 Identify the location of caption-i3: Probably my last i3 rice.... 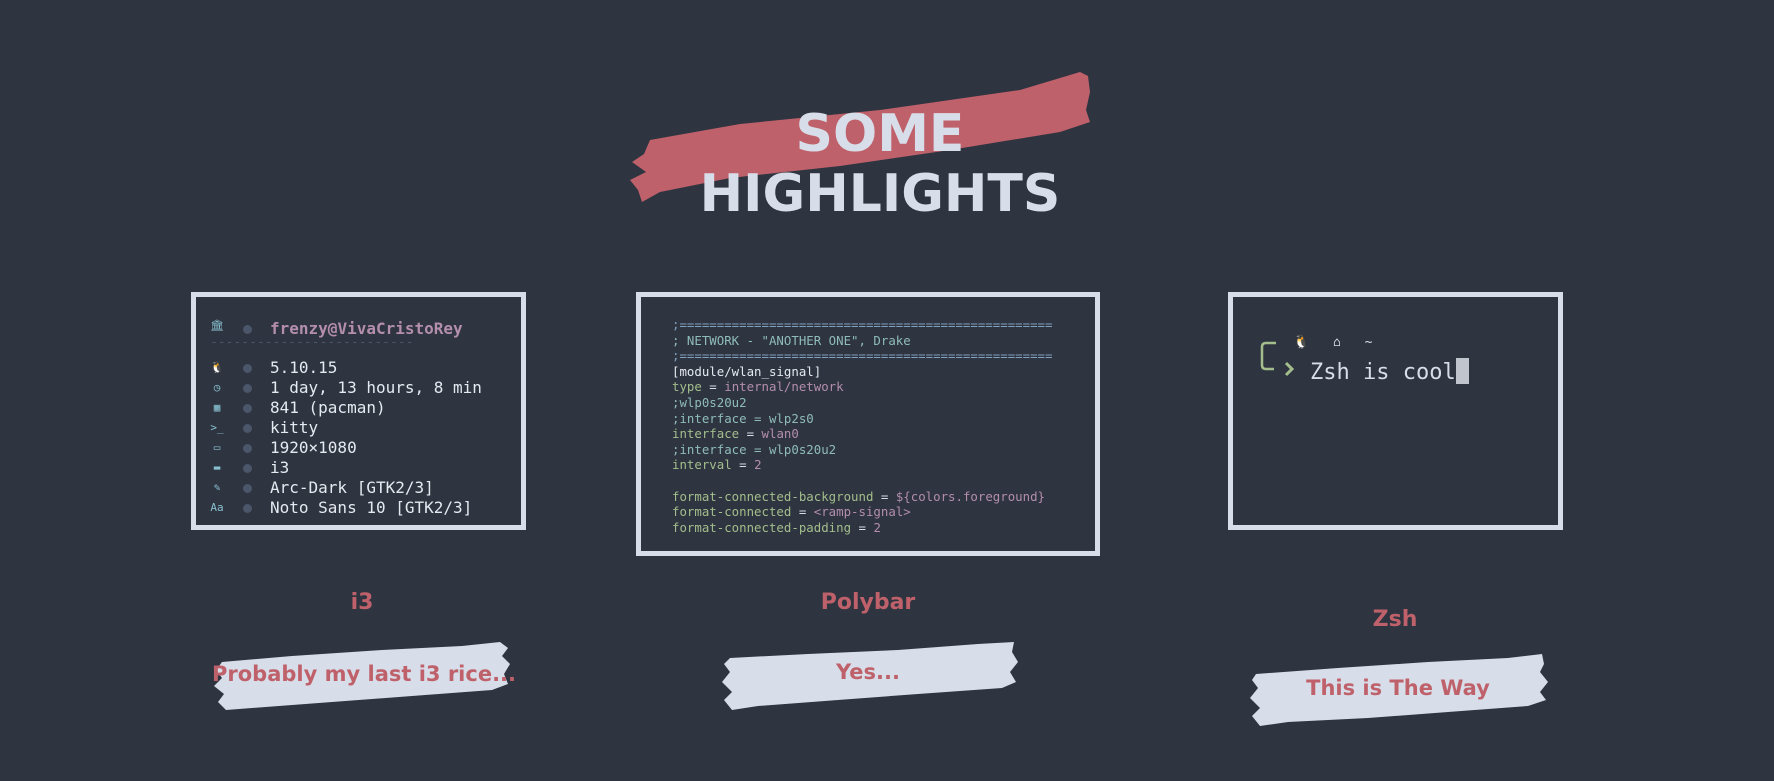
(364, 674).